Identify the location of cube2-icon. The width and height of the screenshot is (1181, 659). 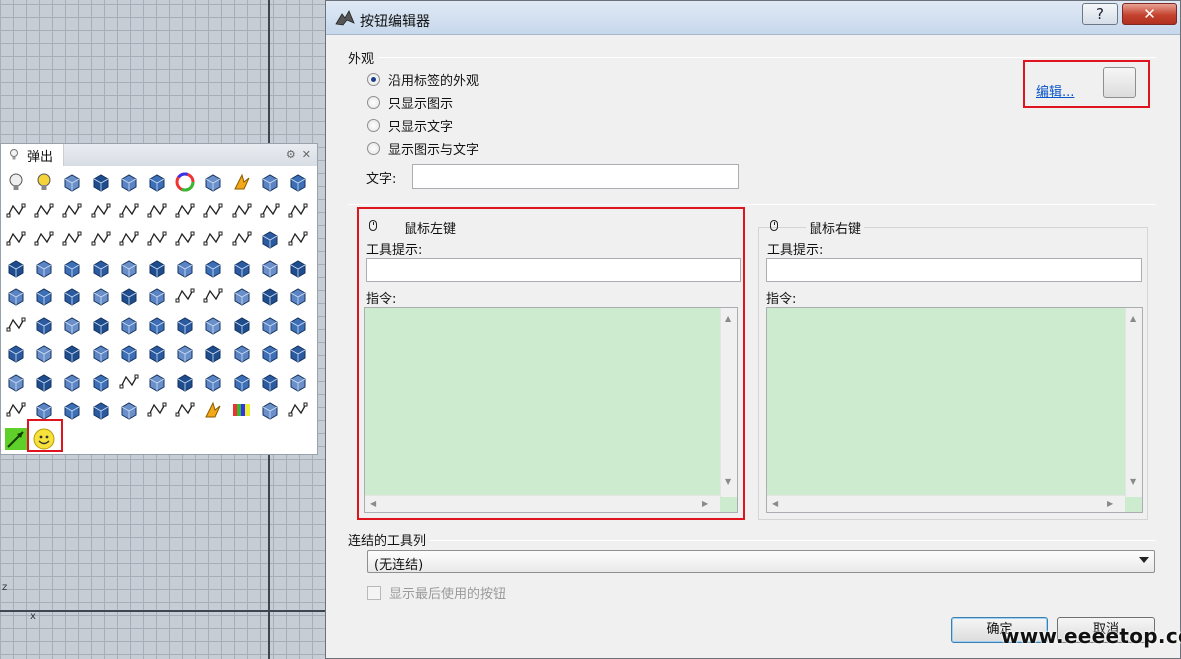
(72, 353).